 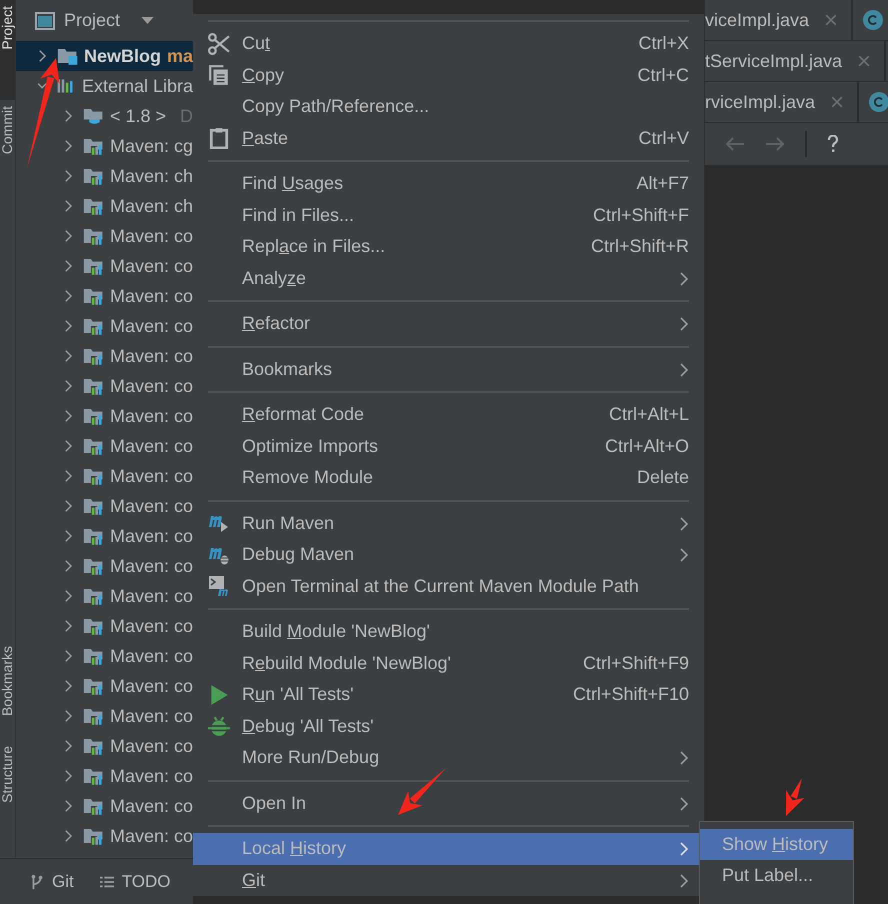 I want to click on menu-item: Debug Maven, so click(x=448, y=554).